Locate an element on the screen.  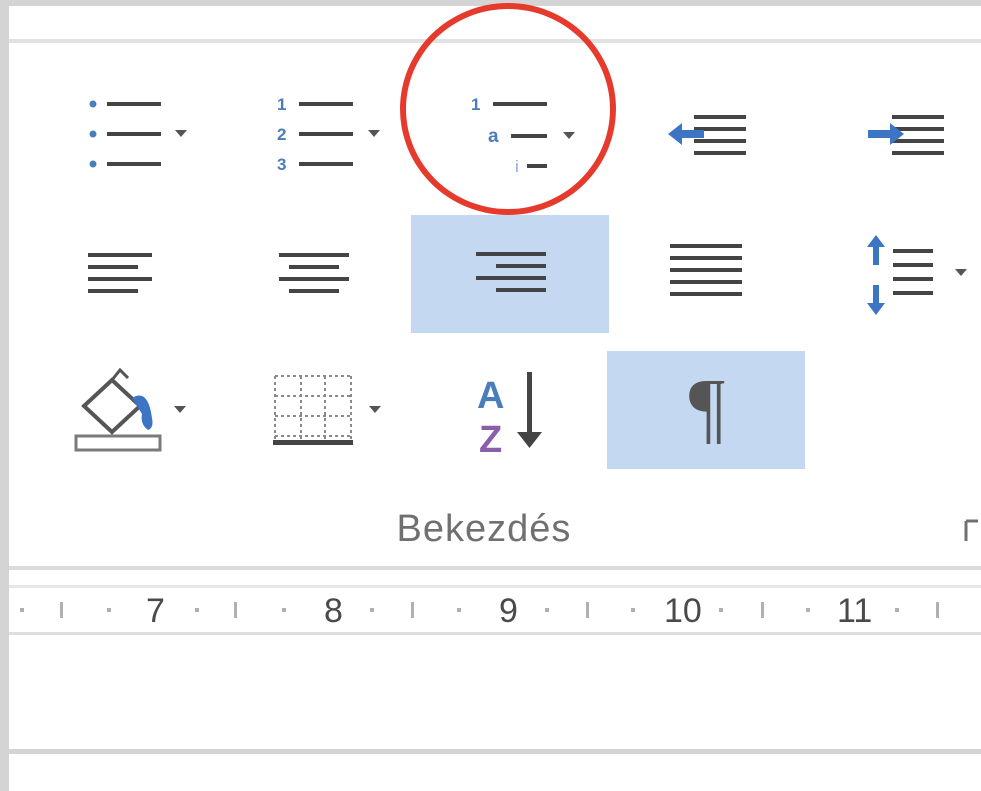
decrease-indent-icon is located at coordinates (707, 135).